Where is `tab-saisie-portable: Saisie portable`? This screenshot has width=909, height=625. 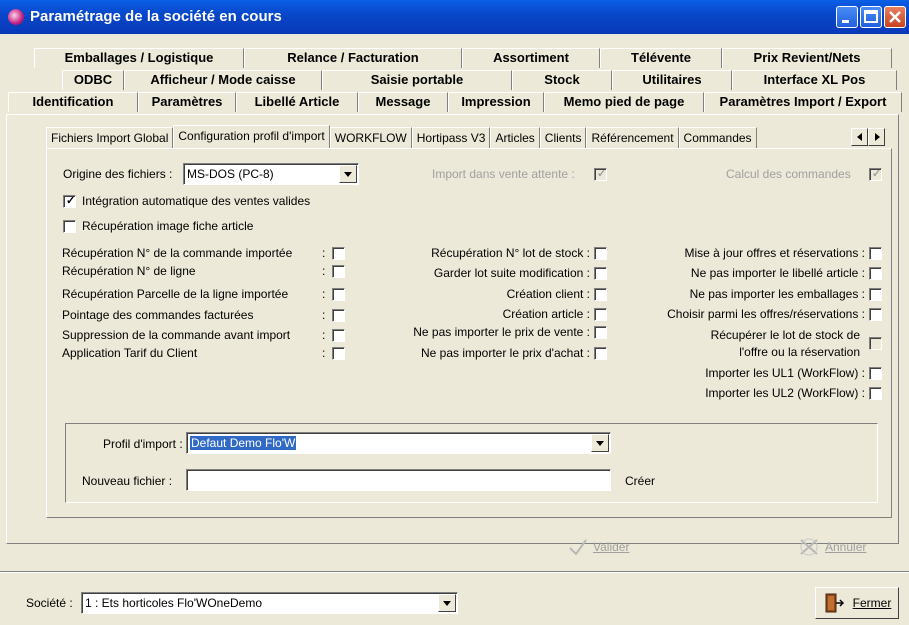 tab-saisie-portable: Saisie portable is located at coordinates (417, 80).